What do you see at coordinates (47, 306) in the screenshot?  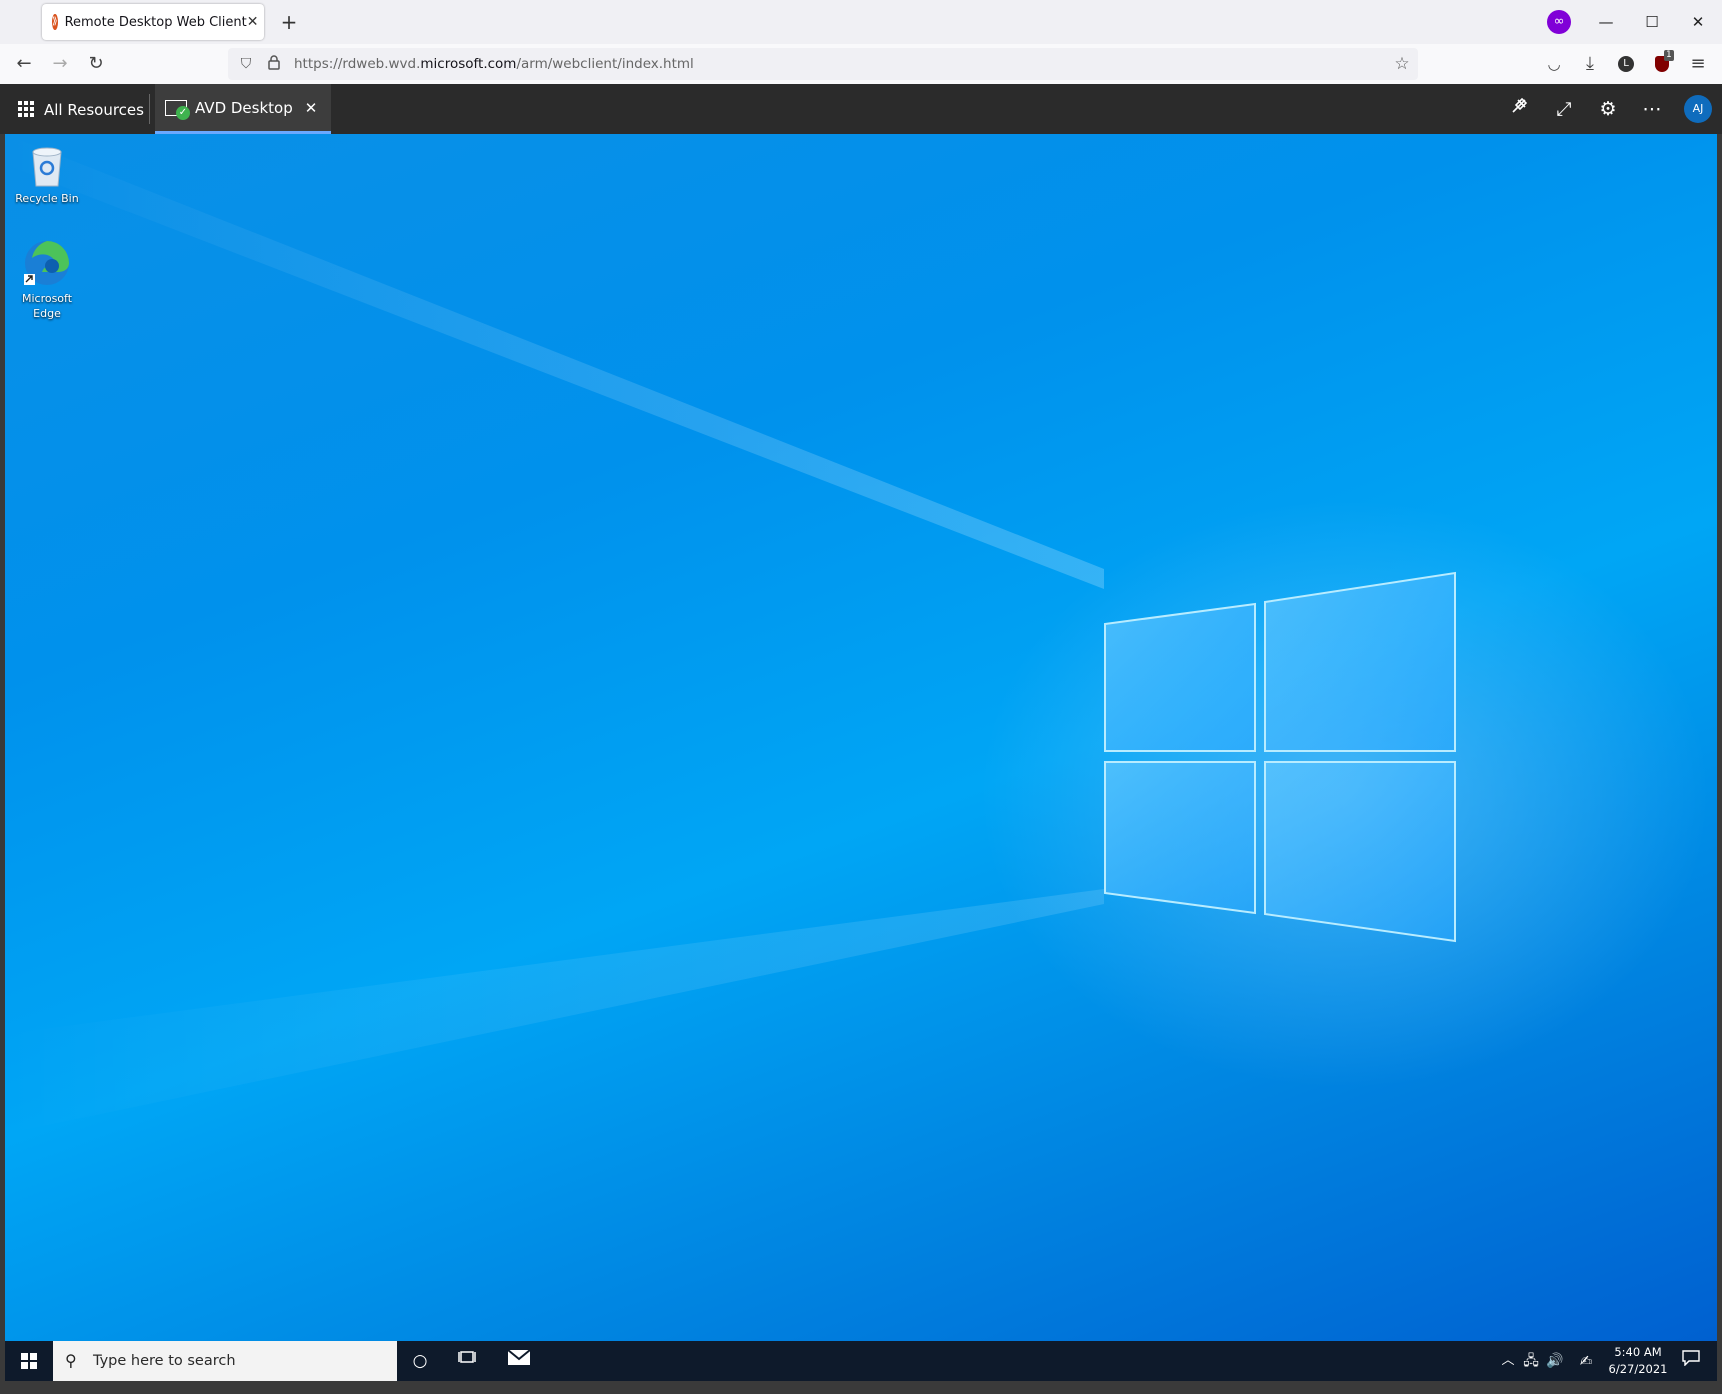 I see `desktop-icon-label: Microsoft Edge` at bounding box center [47, 306].